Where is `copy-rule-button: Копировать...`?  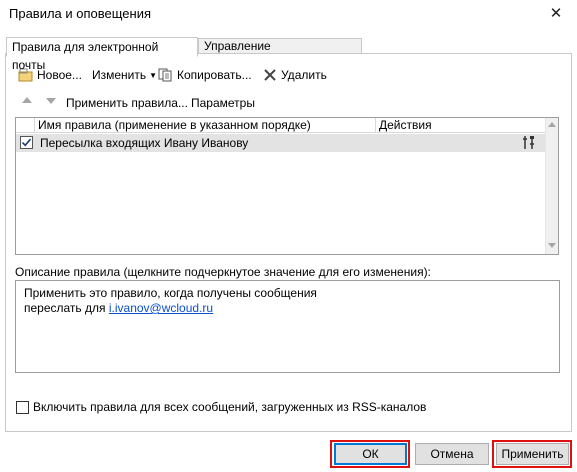 copy-rule-button: Копировать... is located at coordinates (205, 75).